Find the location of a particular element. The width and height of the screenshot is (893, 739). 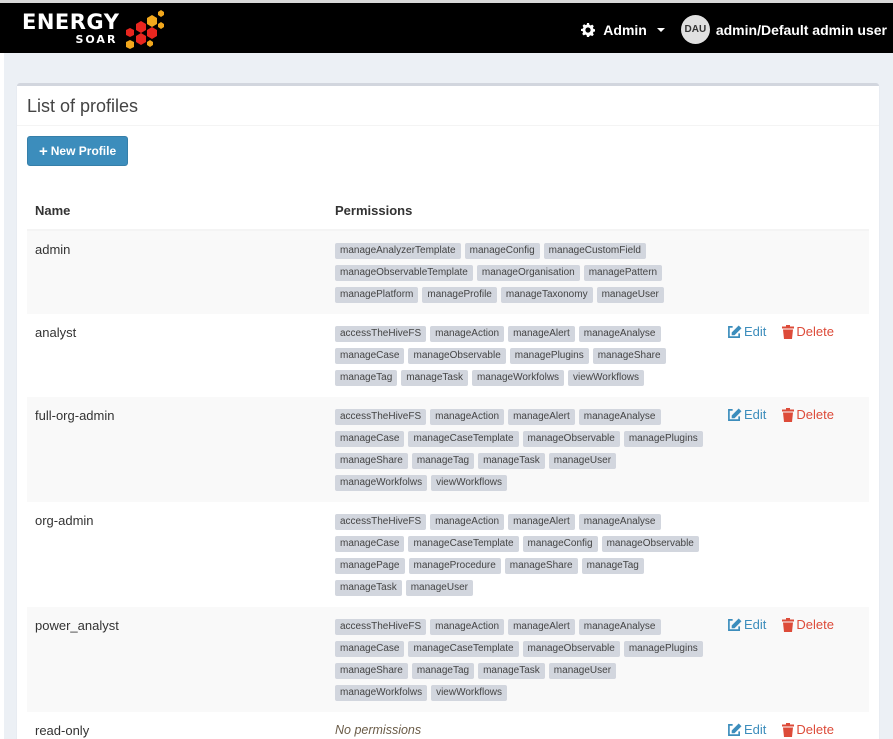

brand-text: ENERGY SOAR is located at coordinates (70, 28).